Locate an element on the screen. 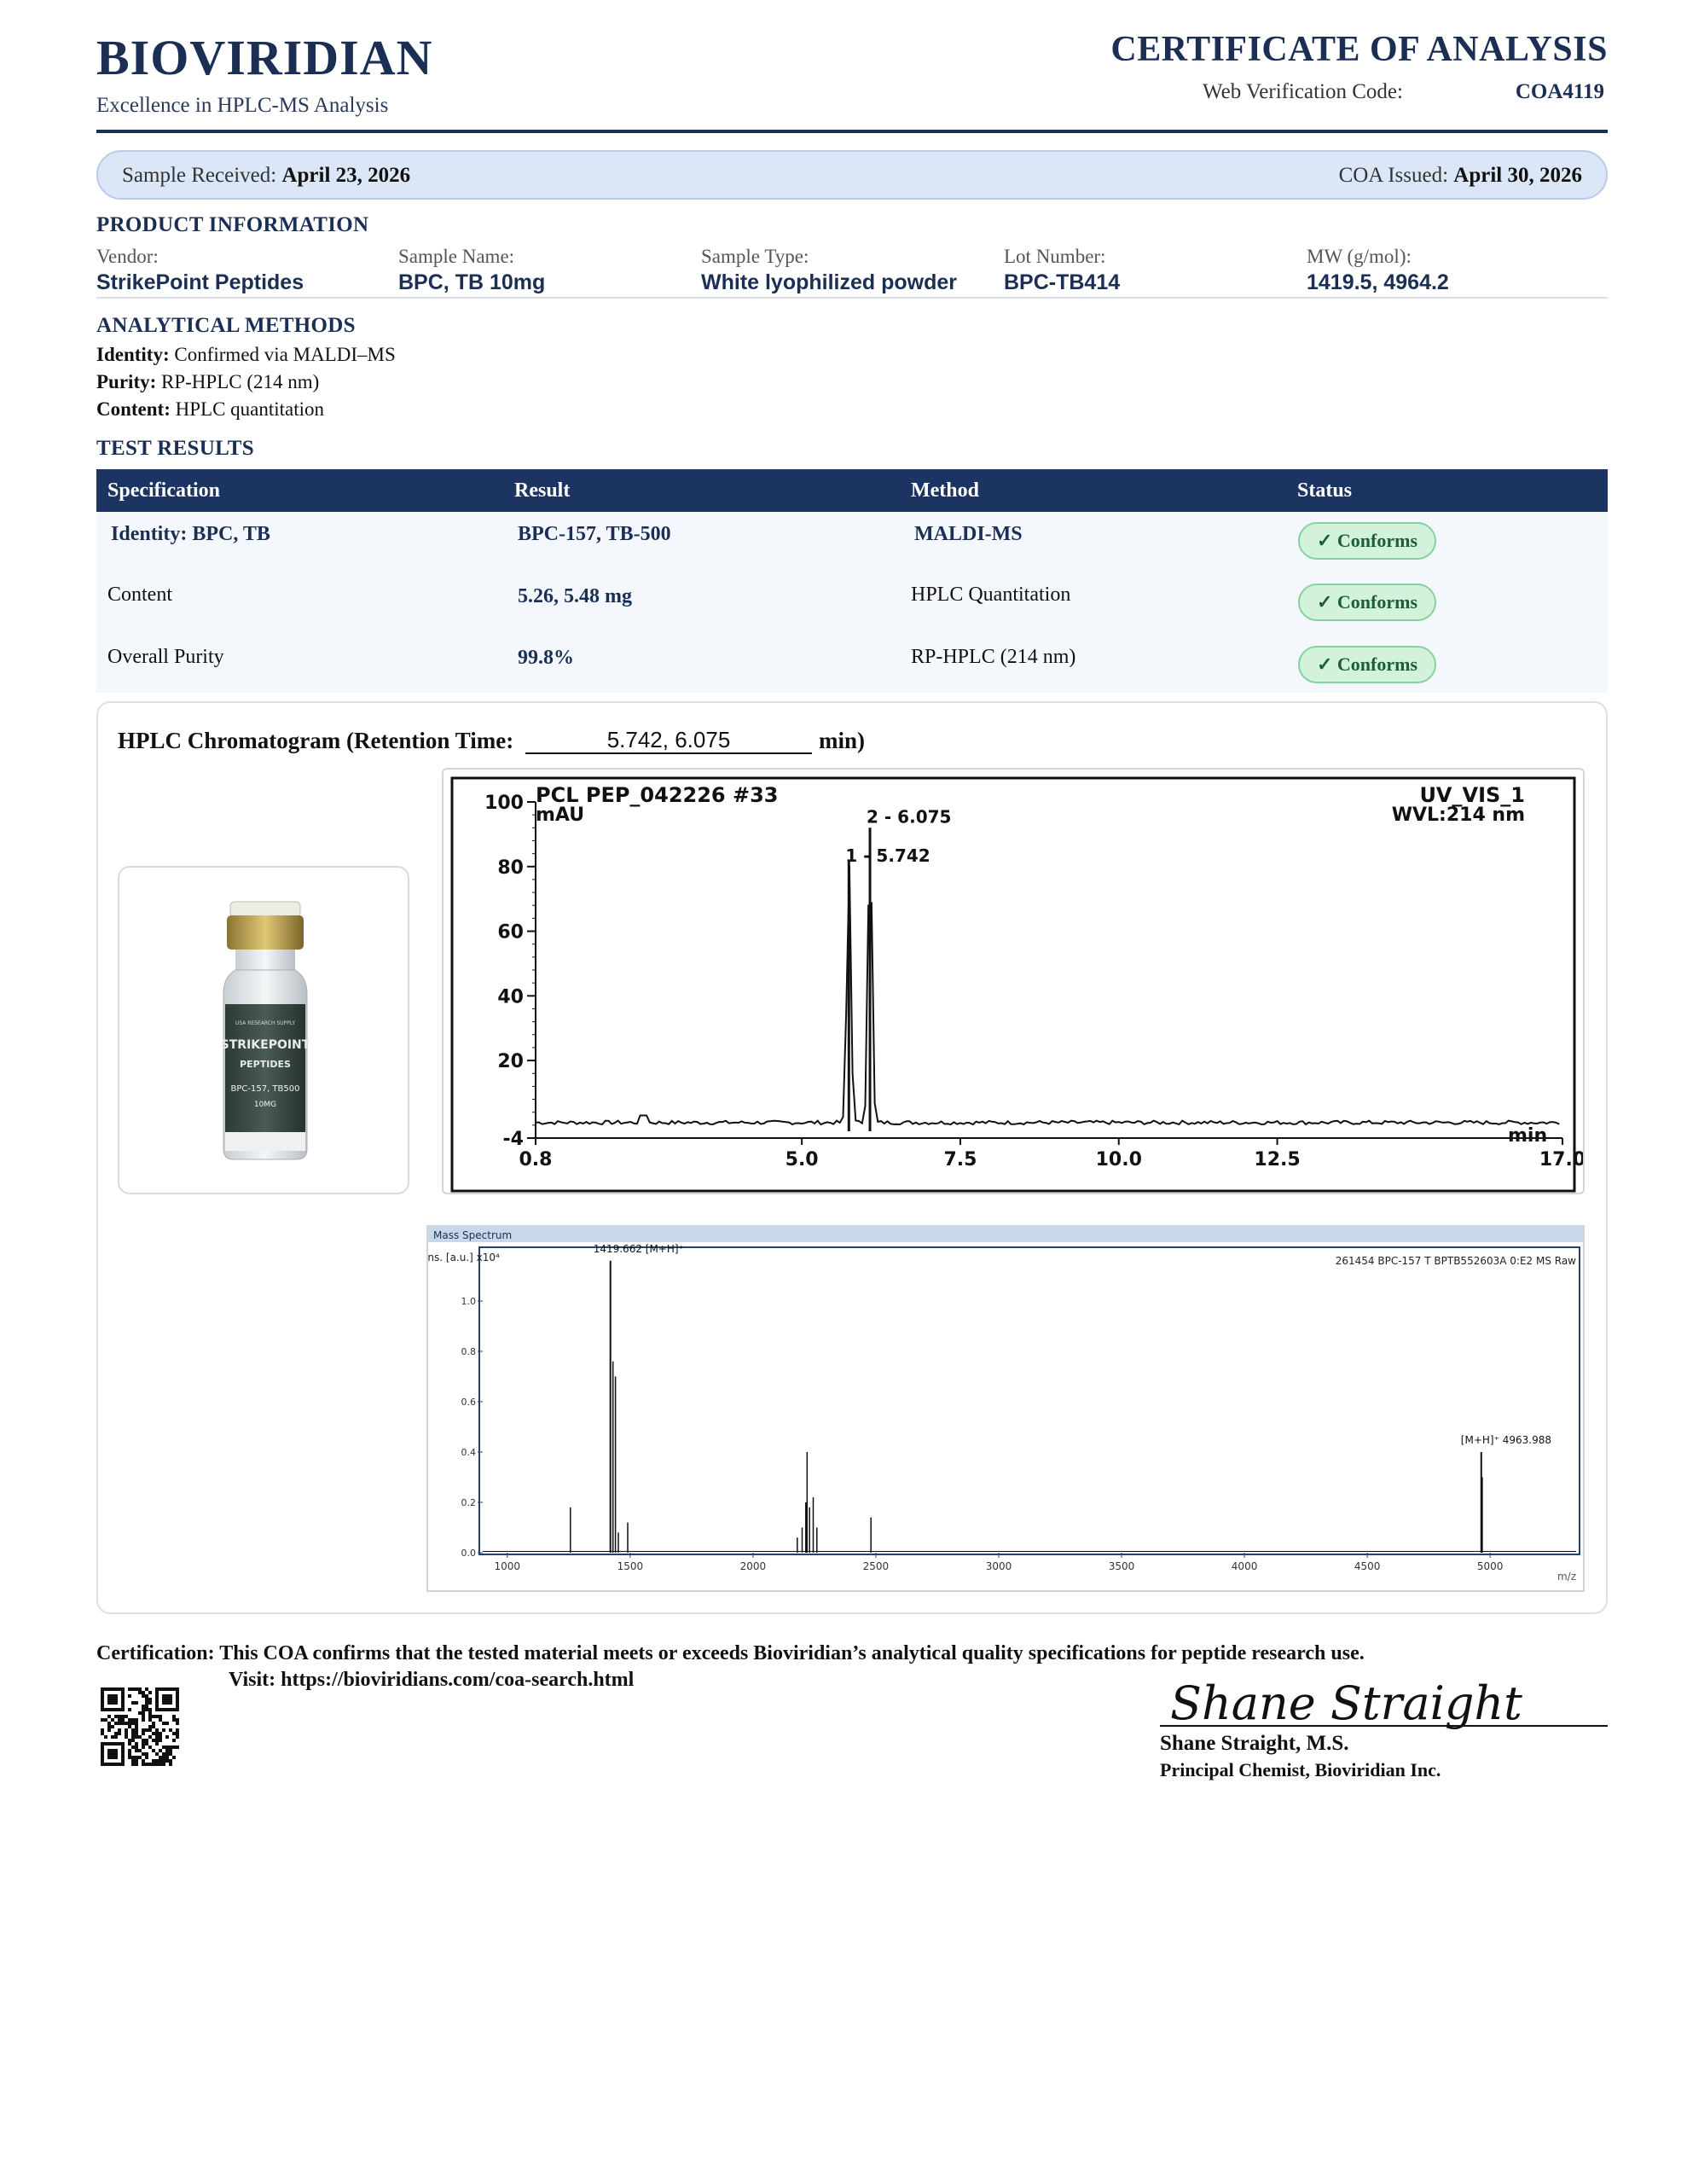 This screenshot has width=1687, height=2184. ms-x-tick-label: 1500 is located at coordinates (630, 1566).